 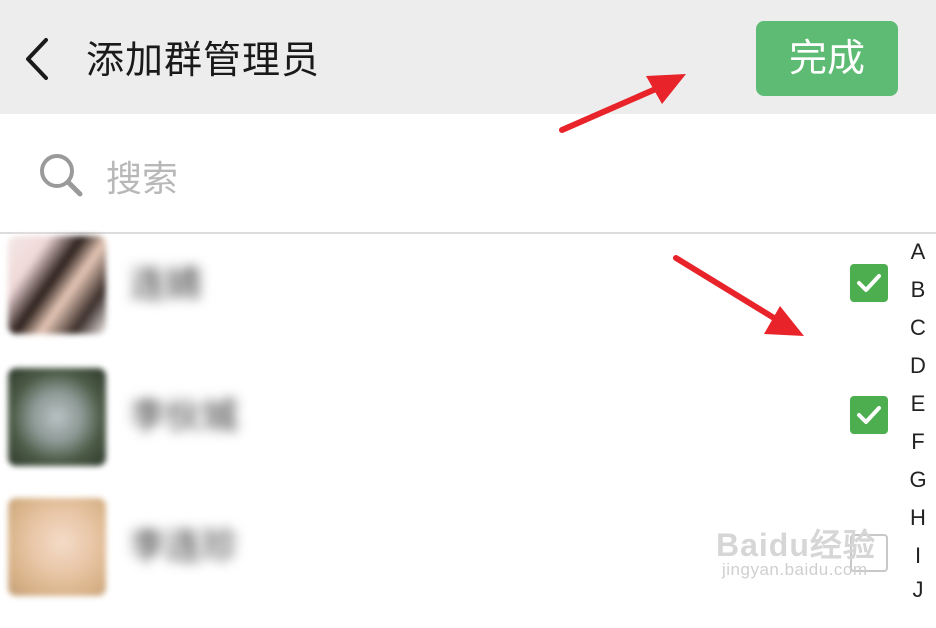 I want to click on contact-name: 李连珍, so click(x=184, y=546).